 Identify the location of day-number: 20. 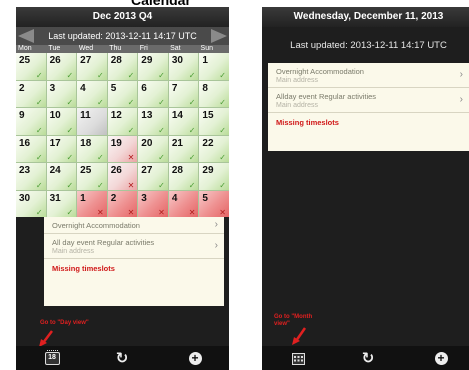
(147, 143).